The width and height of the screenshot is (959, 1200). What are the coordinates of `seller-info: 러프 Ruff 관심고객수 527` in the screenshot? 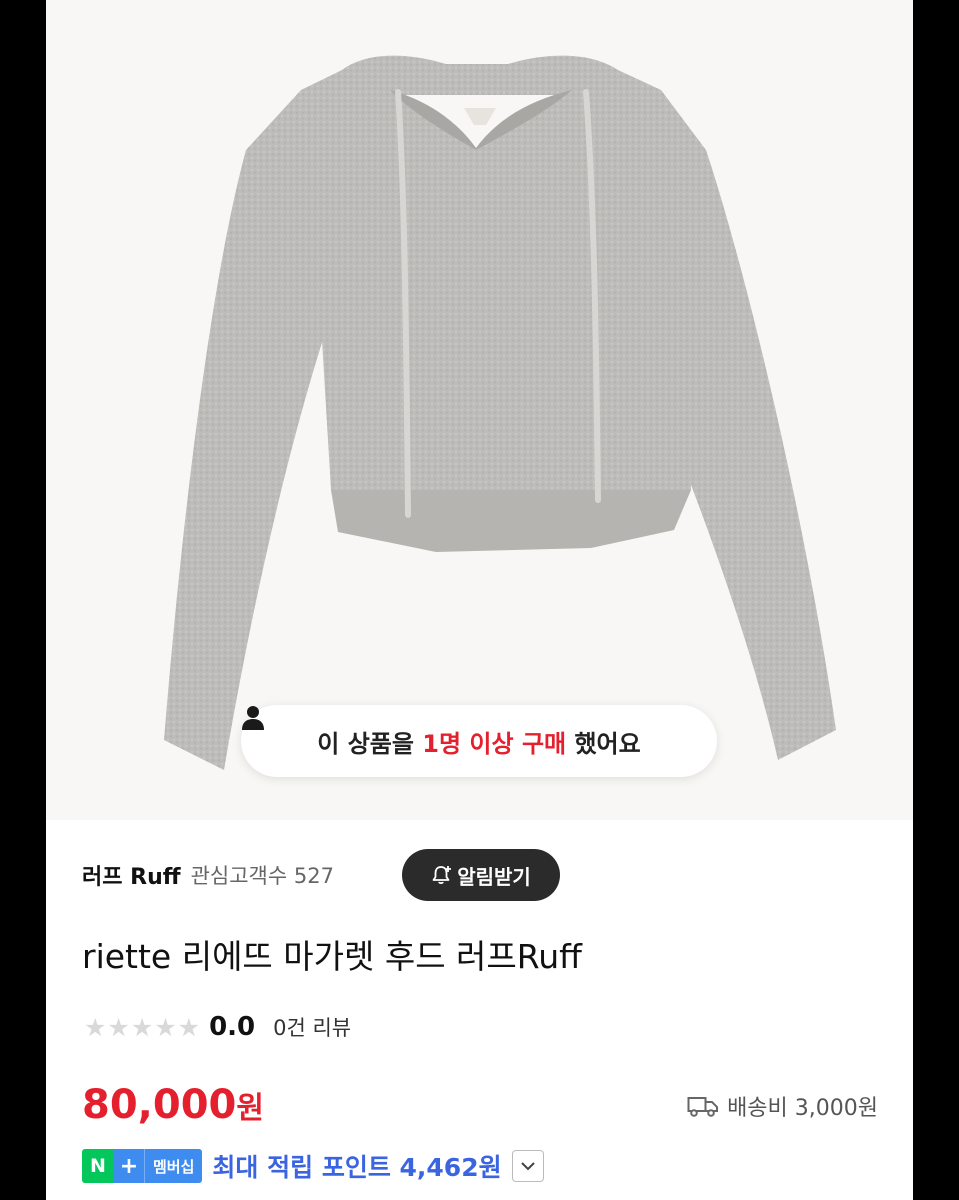 It's located at (208, 875).